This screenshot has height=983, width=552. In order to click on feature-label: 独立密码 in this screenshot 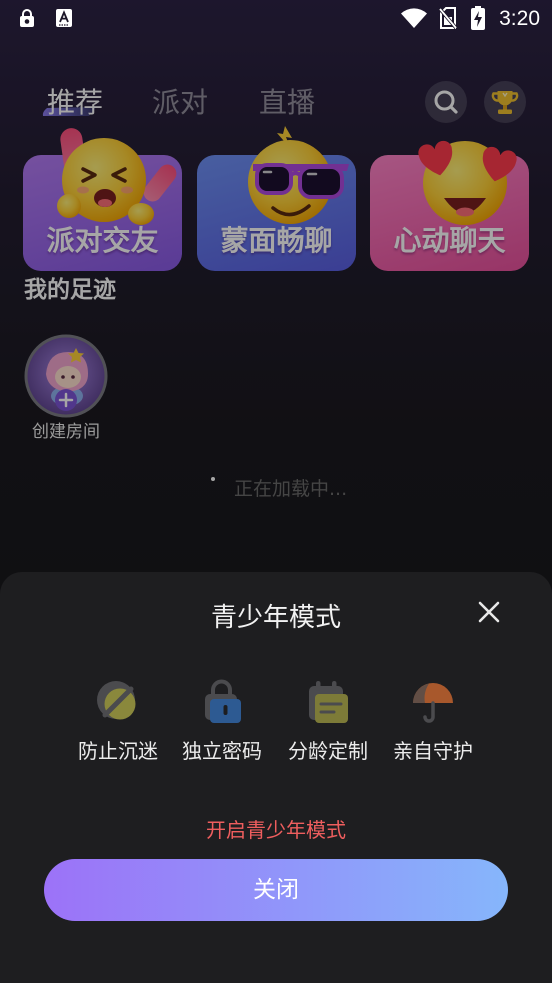, I will do `click(222, 751)`.